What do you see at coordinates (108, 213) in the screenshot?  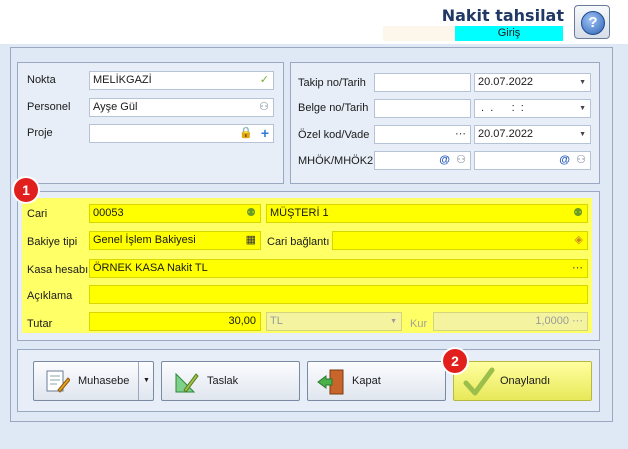 I see `cari-code-value: 00053` at bounding box center [108, 213].